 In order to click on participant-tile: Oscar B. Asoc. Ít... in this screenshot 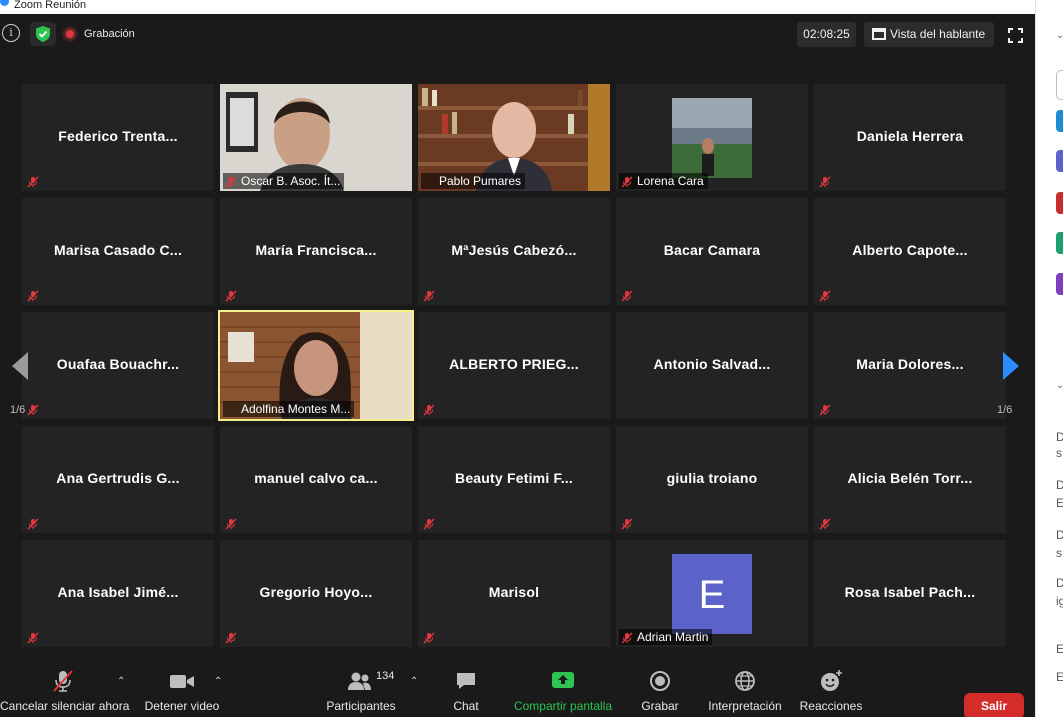, I will do `click(316, 137)`.